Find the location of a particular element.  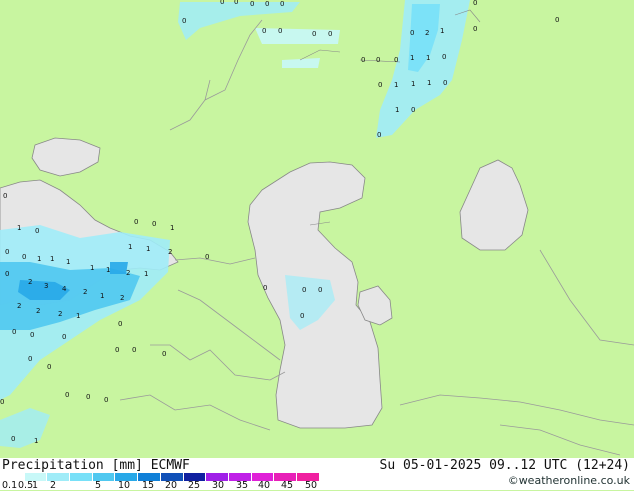

color-tick-label: 30 is located at coordinates (218, 485).